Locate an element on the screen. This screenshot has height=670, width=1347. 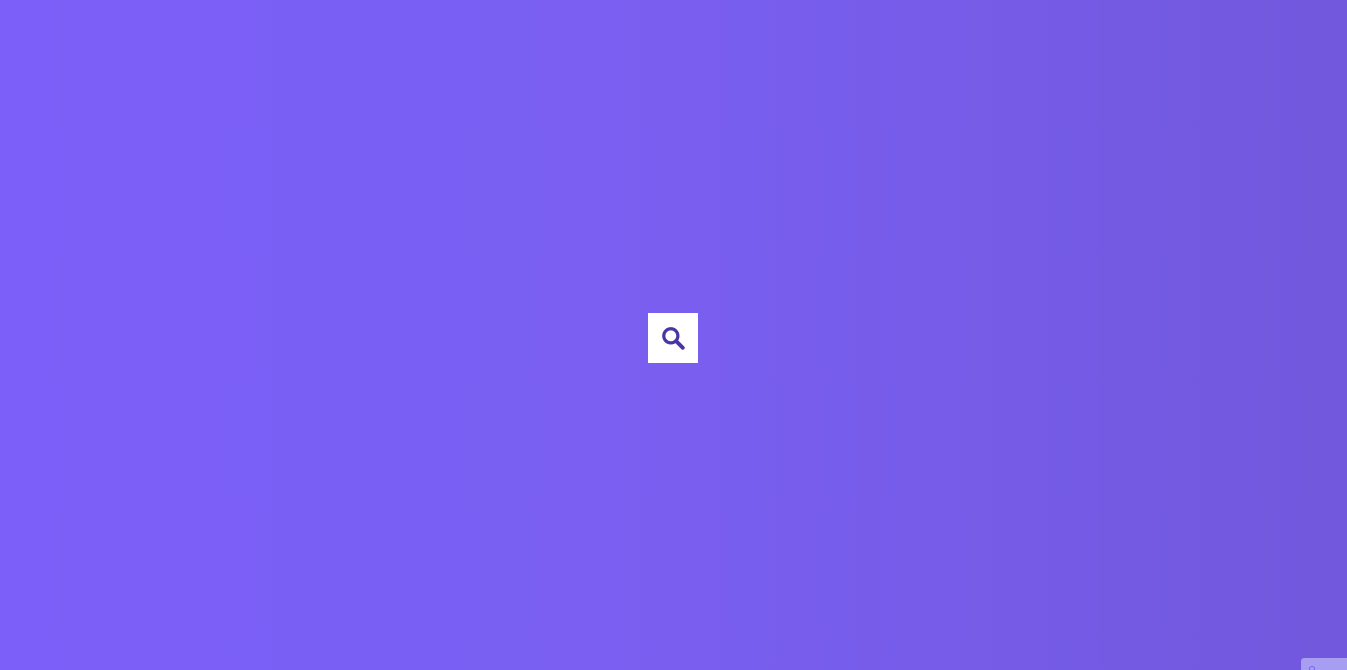
search-button is located at coordinates (673, 338).